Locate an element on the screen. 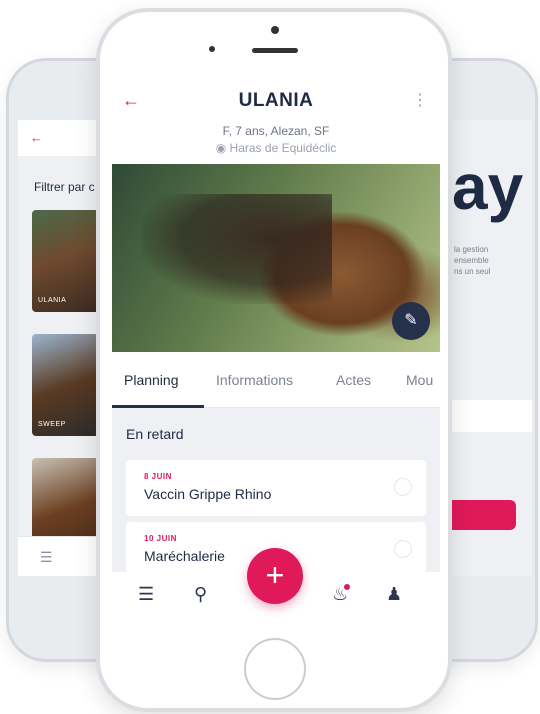 Image resolution: width=540 pixels, height=714 pixels. right-primary-button is located at coordinates (484, 515).